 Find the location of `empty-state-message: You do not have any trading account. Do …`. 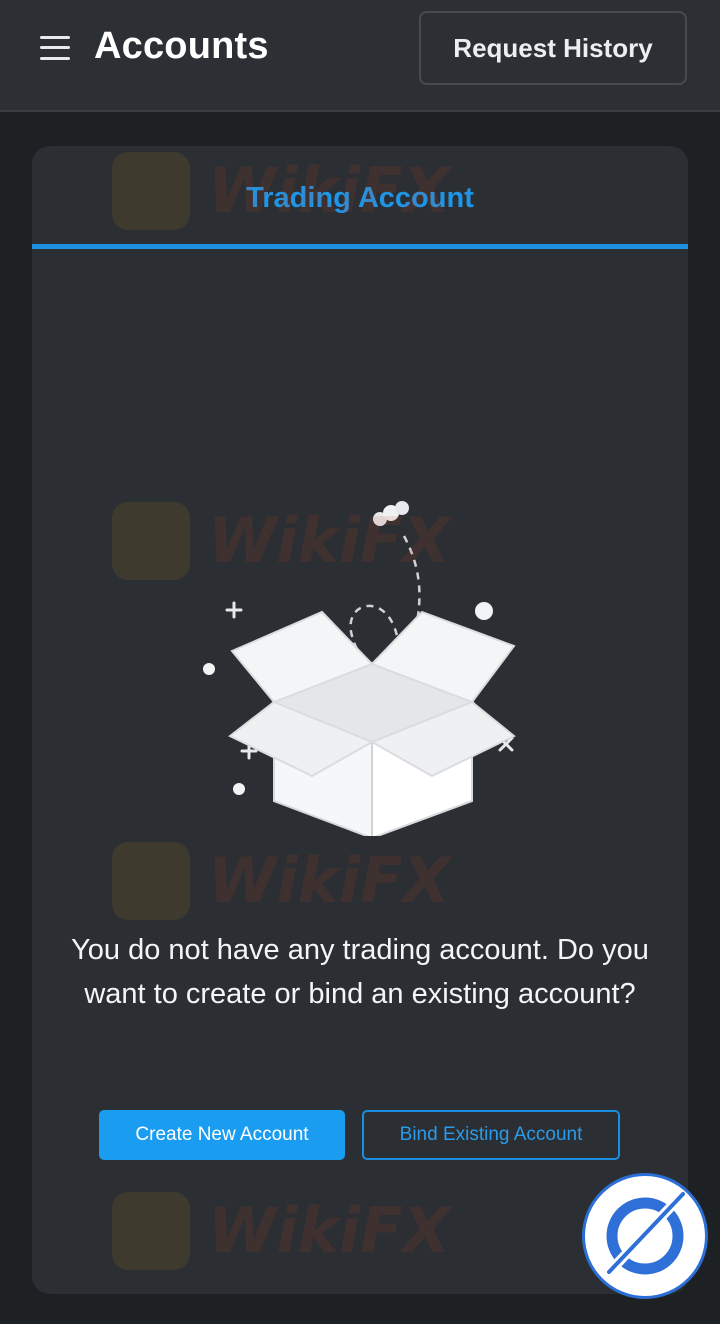

empty-state-message: You do not have any trading account. Do … is located at coordinates (360, 972).